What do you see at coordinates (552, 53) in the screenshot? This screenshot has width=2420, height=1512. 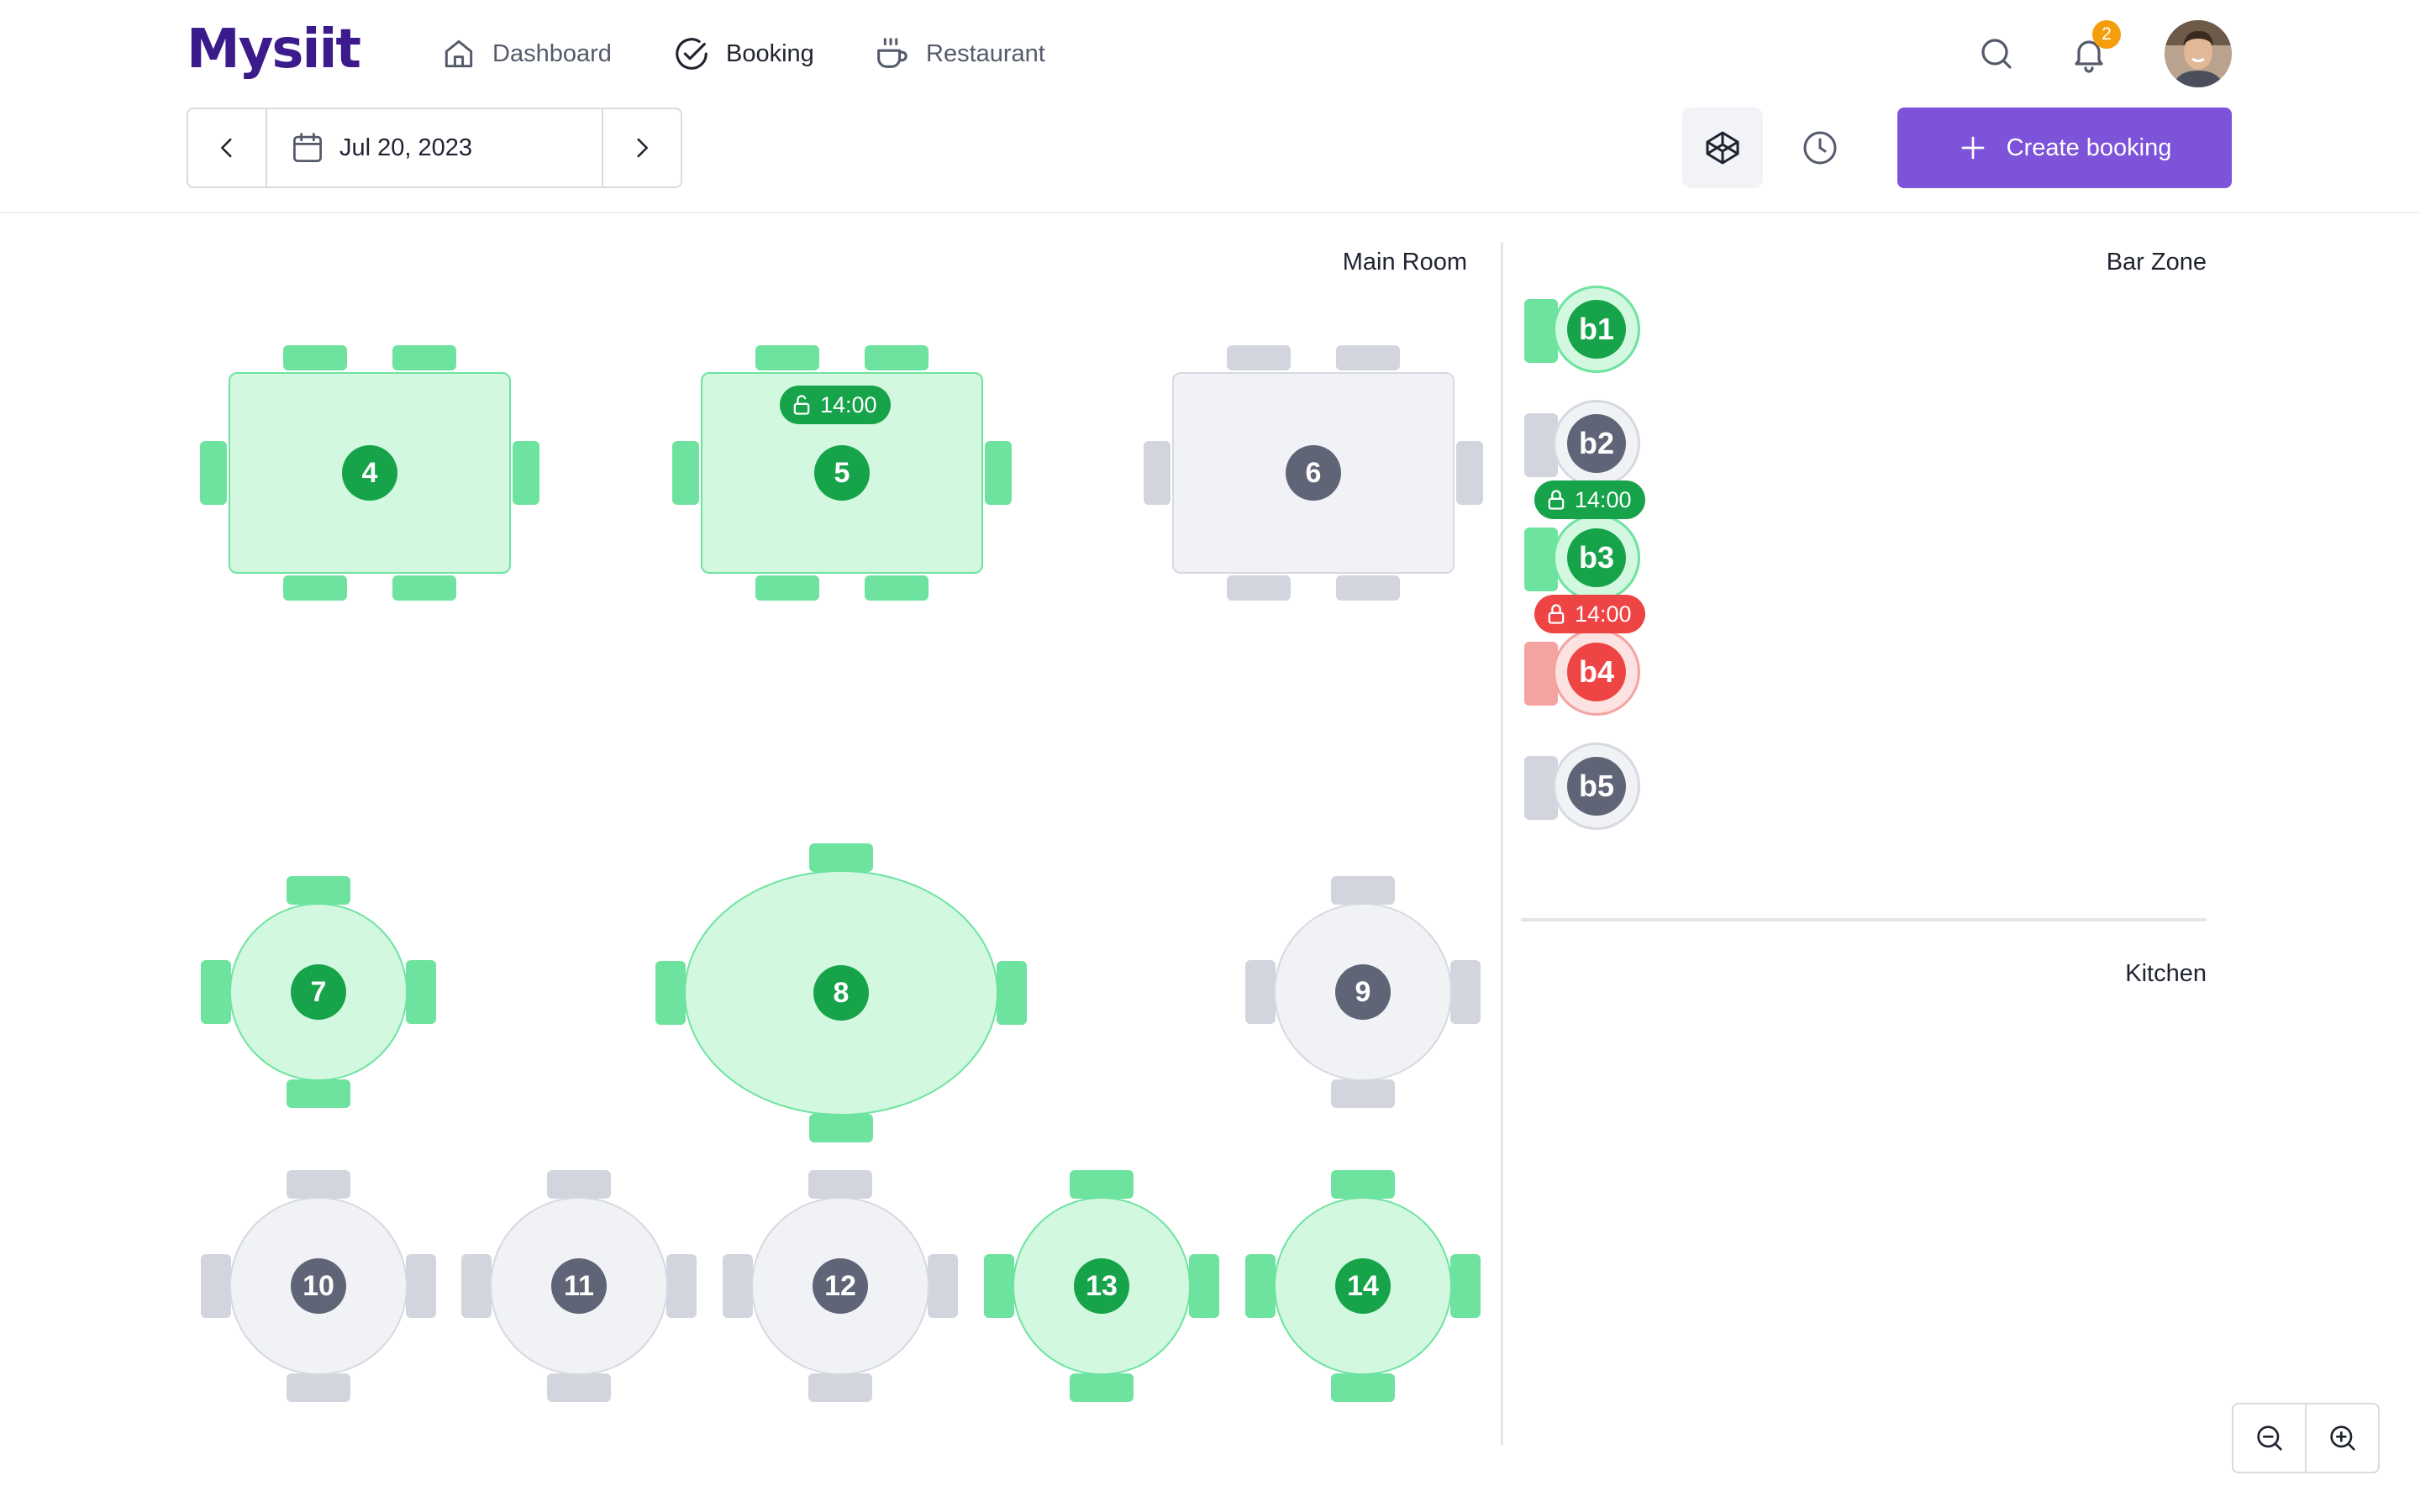 I see `nav-dashboard-label: Dashboard` at bounding box center [552, 53].